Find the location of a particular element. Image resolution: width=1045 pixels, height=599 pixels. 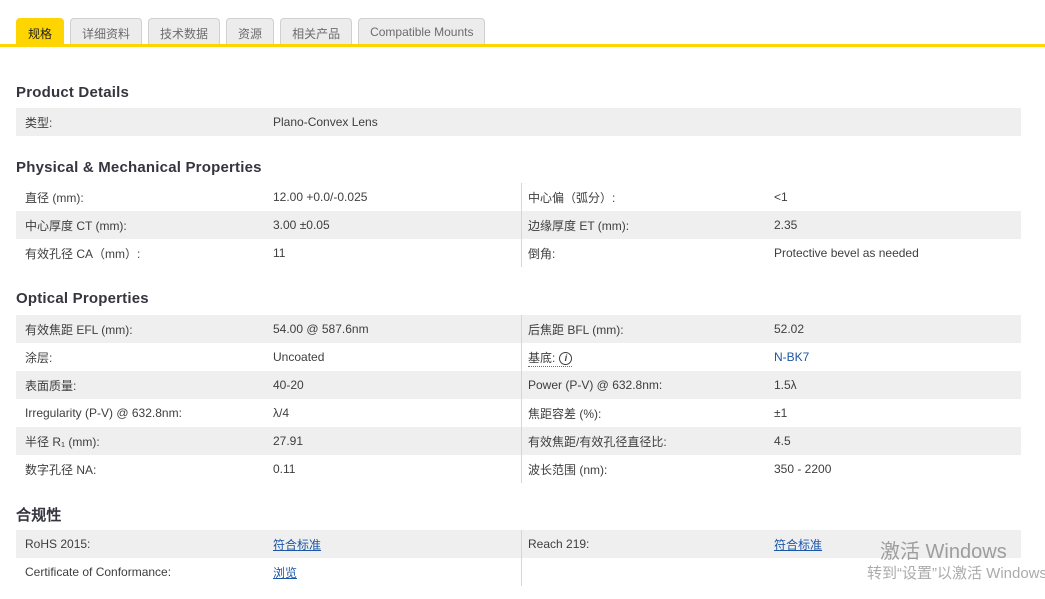

spec-label-text: 有效焦距 EFL (mm): is located at coordinates (79, 329).